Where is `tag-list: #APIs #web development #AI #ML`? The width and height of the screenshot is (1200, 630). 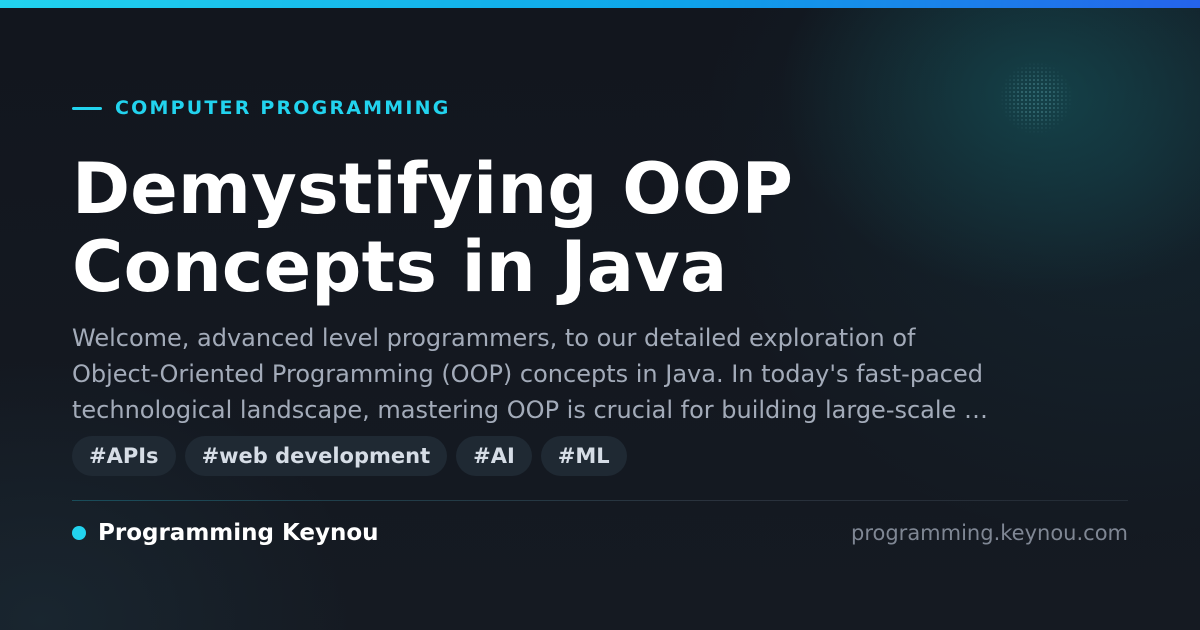
tag-list: #APIs #web development #AI #ML is located at coordinates (349, 456).